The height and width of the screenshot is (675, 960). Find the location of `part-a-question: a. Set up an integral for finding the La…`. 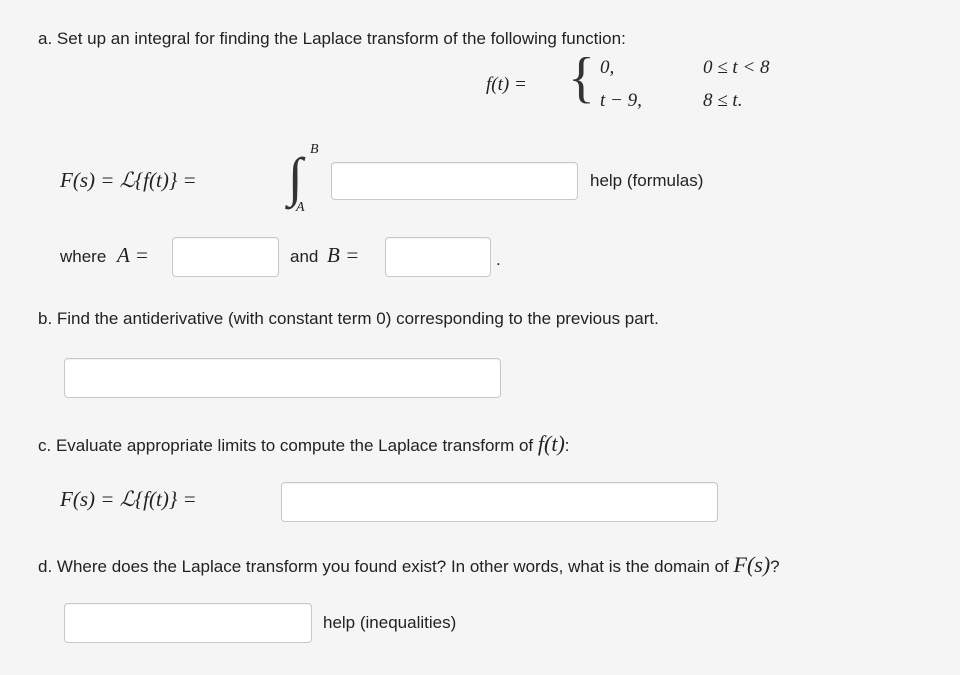

part-a-question: a. Set up an integral for finding the La… is located at coordinates (332, 38).